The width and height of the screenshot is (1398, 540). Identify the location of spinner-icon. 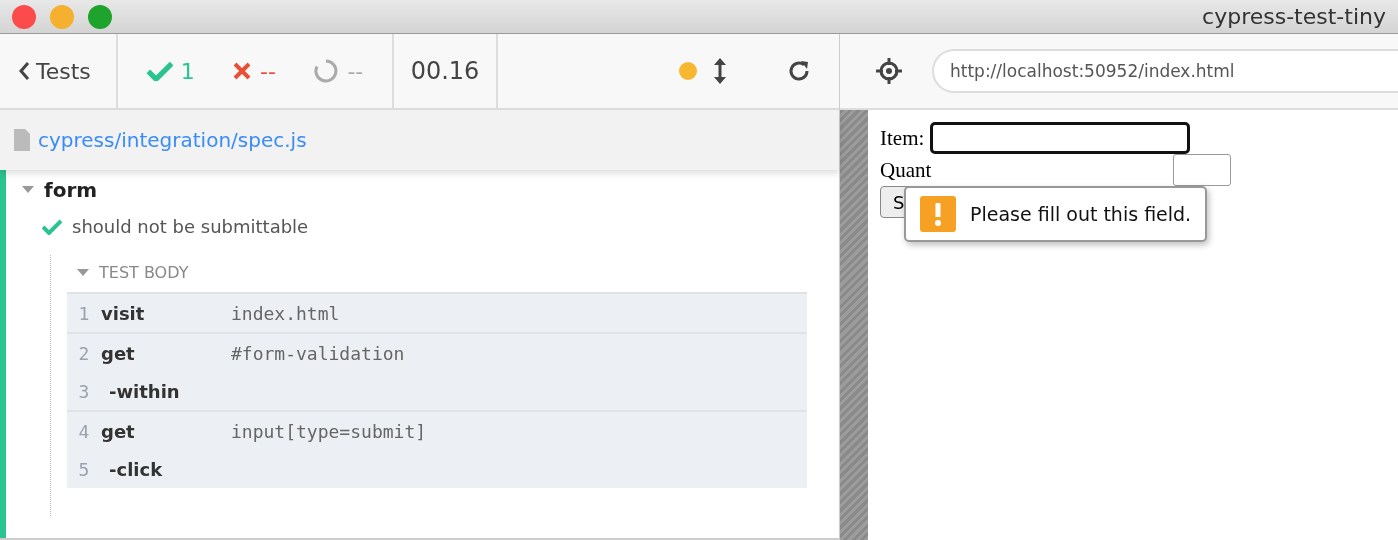
(326, 71).